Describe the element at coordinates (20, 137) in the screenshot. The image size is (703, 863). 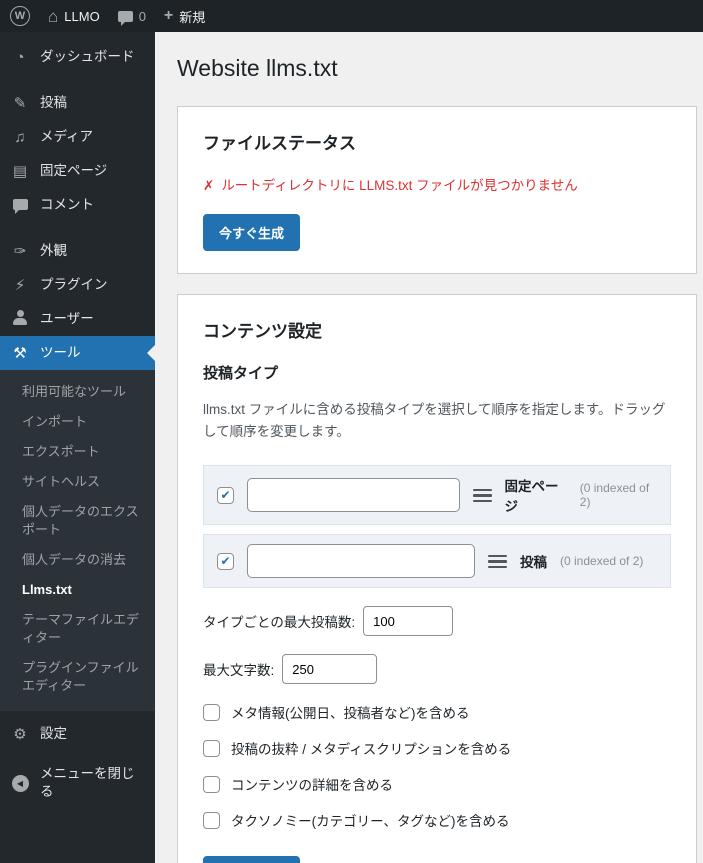
I see `media-icon: ♫` at that location.